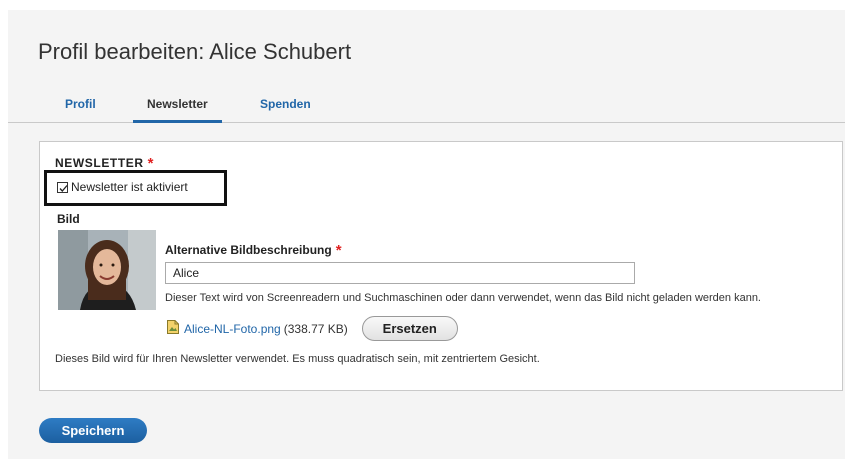 Image resolution: width=845 pixels, height=459 pixels. What do you see at coordinates (285, 108) in the screenshot?
I see `tab-spenden: Spenden` at bounding box center [285, 108].